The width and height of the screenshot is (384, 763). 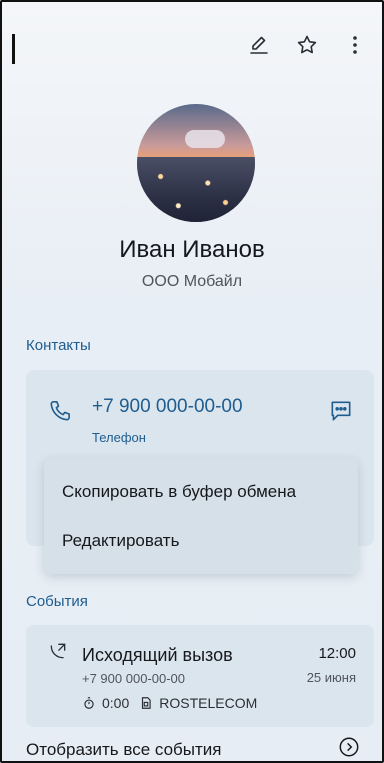 What do you see at coordinates (120, 541) in the screenshot?
I see `menu-item-edit: Редактировать` at bounding box center [120, 541].